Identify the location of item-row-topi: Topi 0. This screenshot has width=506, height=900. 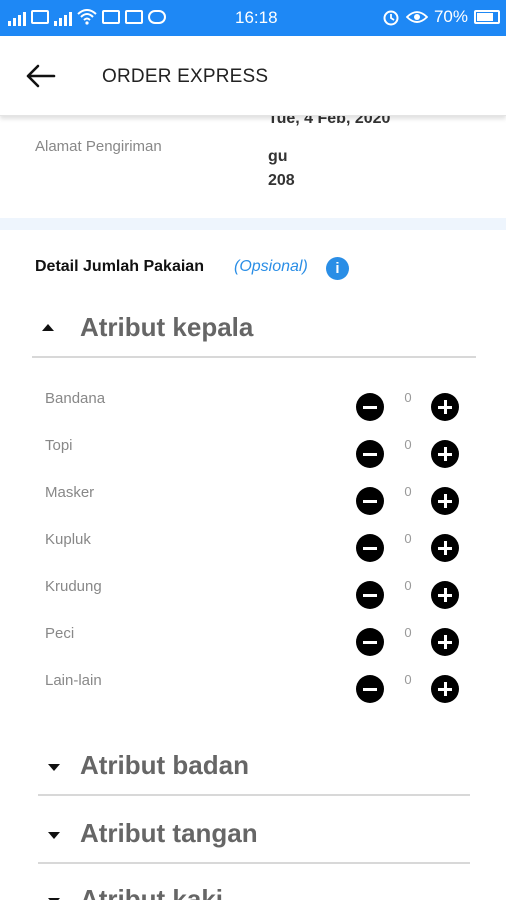
(253, 457).